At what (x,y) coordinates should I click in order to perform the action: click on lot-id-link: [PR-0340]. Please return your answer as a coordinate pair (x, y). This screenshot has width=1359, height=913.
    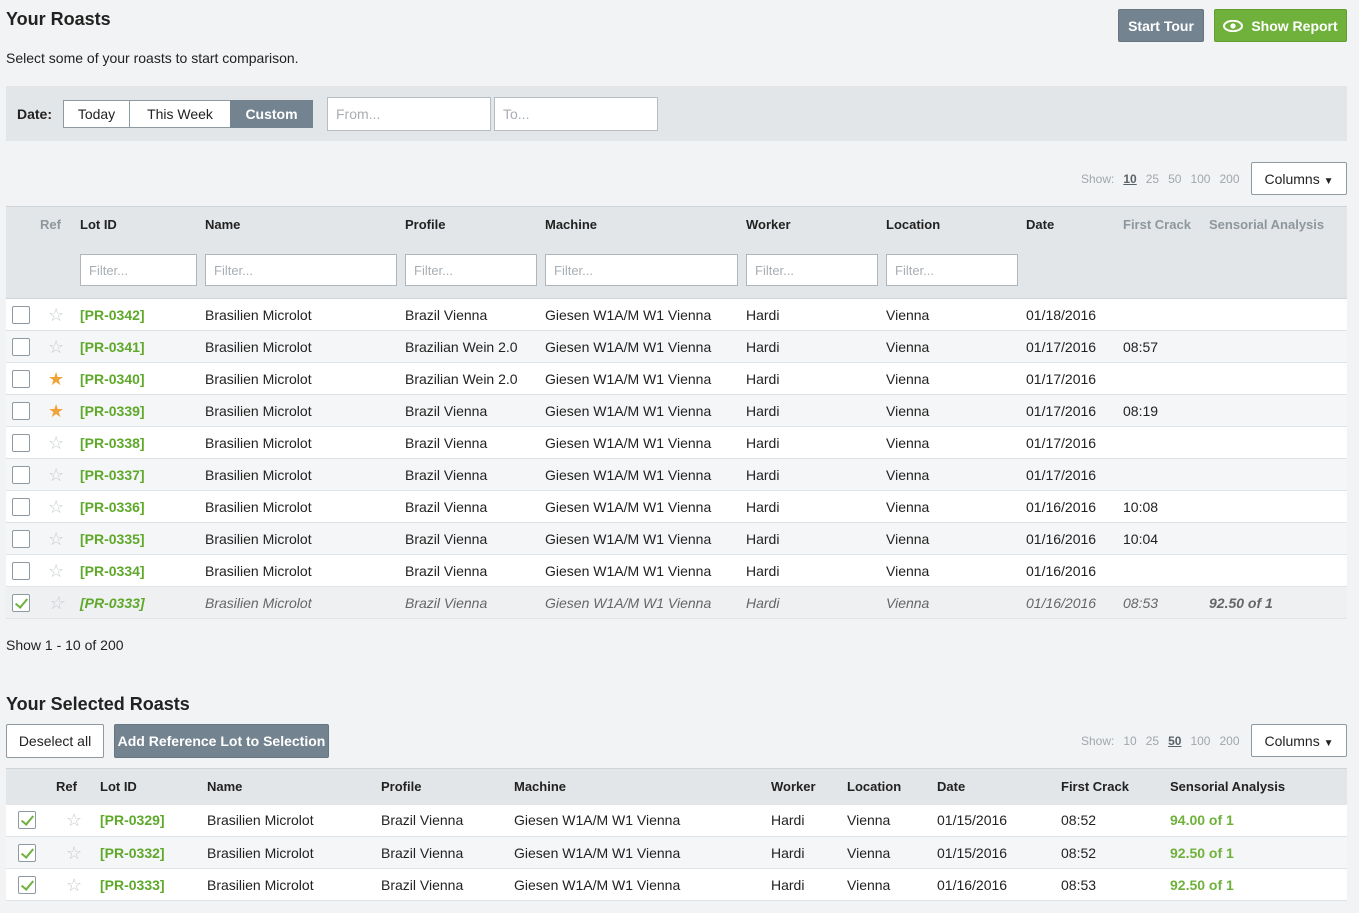
    Looking at the image, I should click on (112, 379).